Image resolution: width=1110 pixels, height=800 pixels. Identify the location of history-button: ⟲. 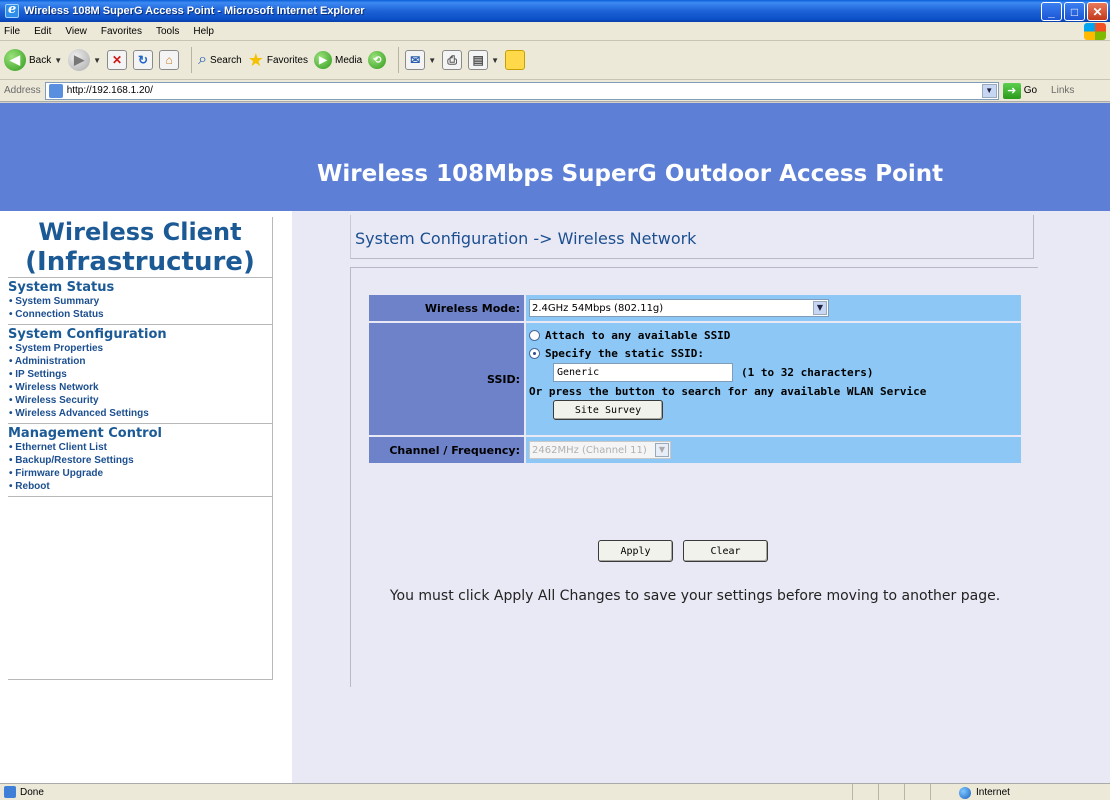
(377, 60).